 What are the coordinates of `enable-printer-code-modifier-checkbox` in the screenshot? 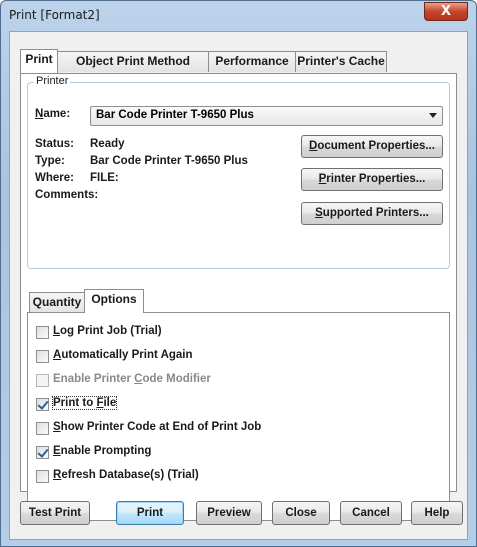 It's located at (42, 380).